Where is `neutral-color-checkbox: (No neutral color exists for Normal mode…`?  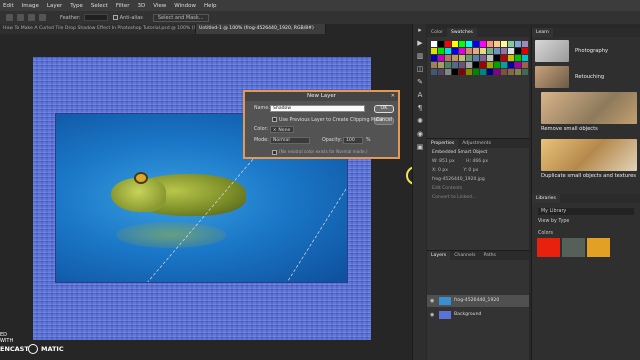
neutral-color-checkbox: (No neutral color exists for Normal mode… is located at coordinates (320, 152).